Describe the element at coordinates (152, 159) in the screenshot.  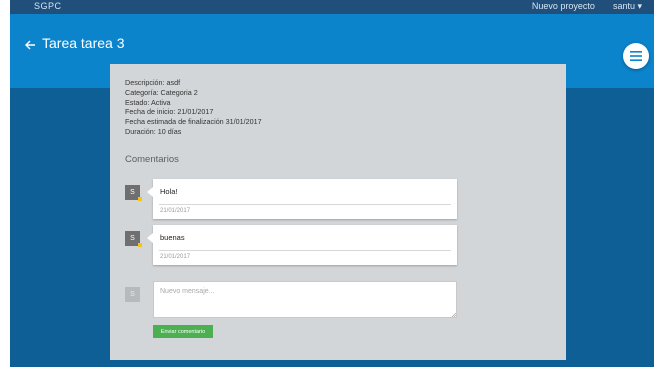
I see `comments-heading: Comentarios` at that location.